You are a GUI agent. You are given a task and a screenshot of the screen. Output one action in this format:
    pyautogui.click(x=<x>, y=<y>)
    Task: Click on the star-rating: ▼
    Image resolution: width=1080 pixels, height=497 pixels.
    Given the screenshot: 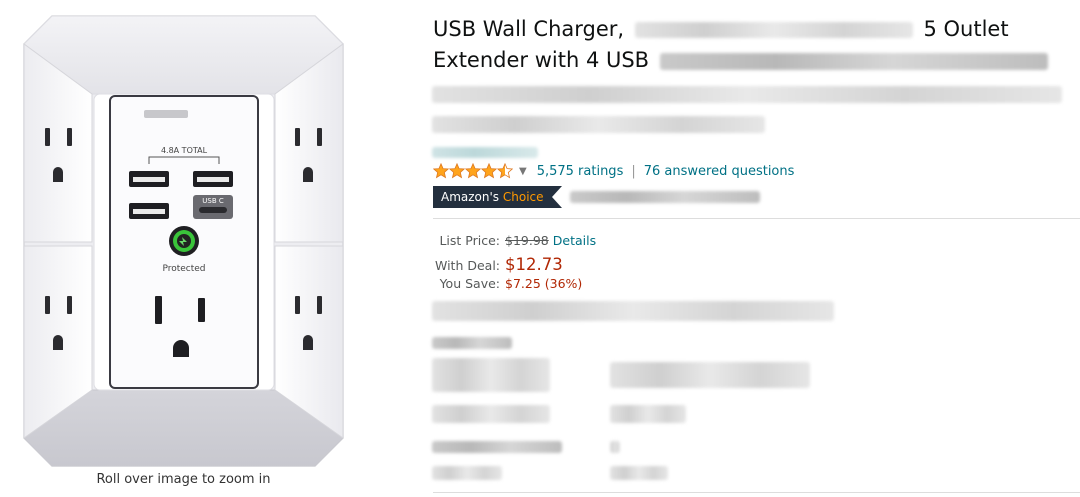 What is the action you would take?
    pyautogui.click(x=485, y=171)
    